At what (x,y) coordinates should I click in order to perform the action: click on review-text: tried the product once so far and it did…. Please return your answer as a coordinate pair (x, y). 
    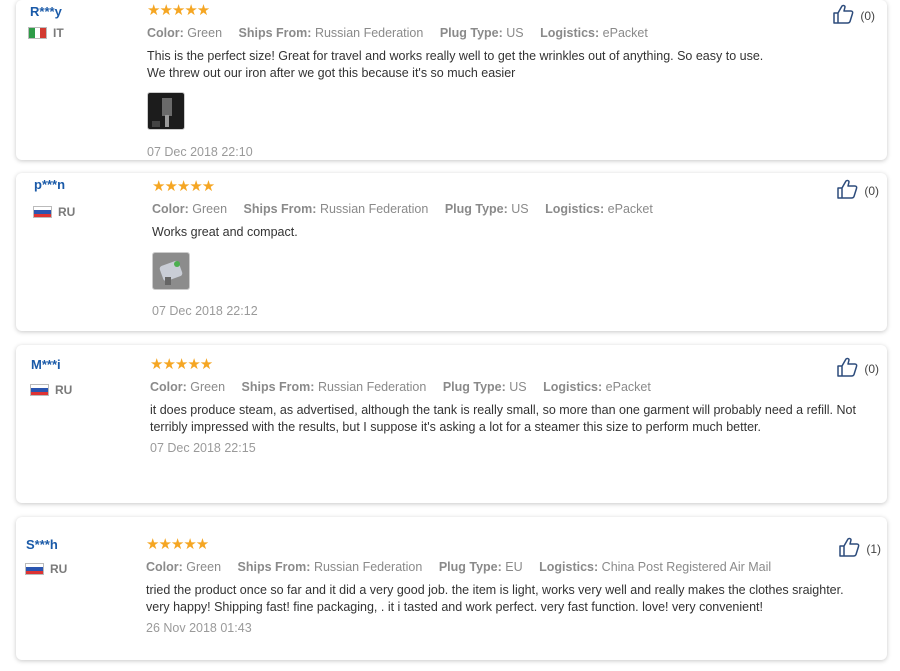
    Looking at the image, I should click on (495, 598).